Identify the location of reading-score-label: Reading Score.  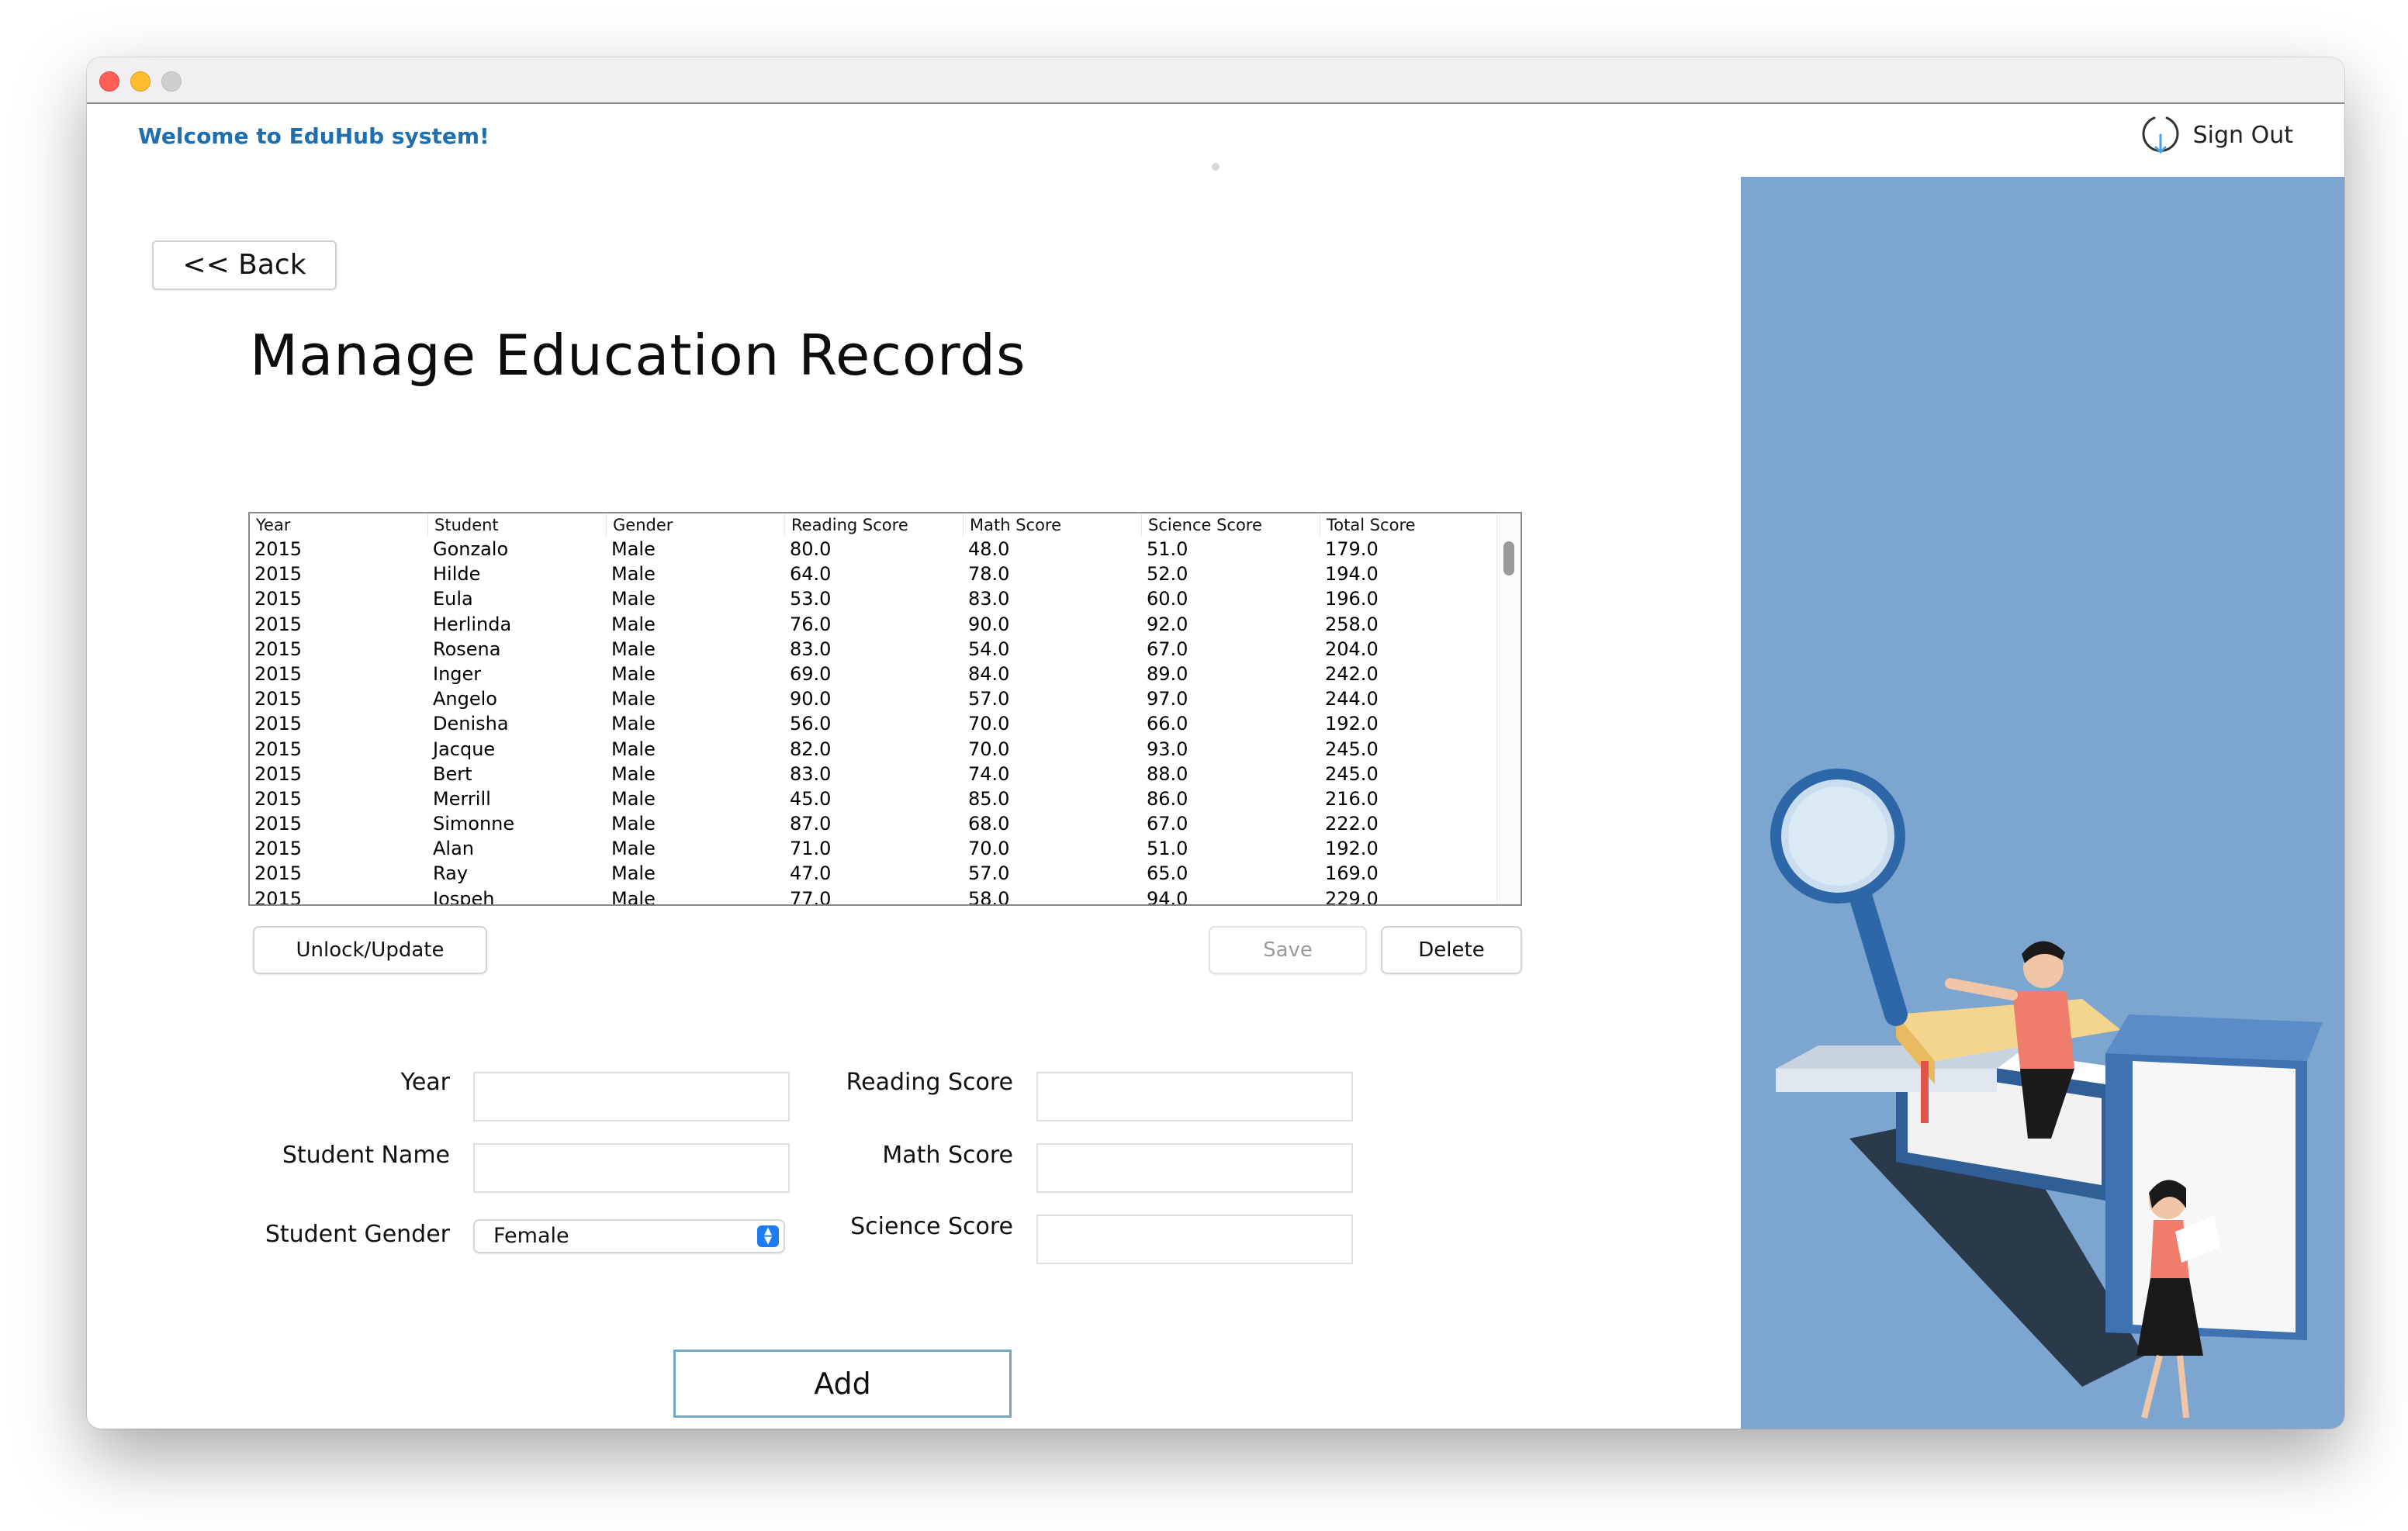
(929, 1082).